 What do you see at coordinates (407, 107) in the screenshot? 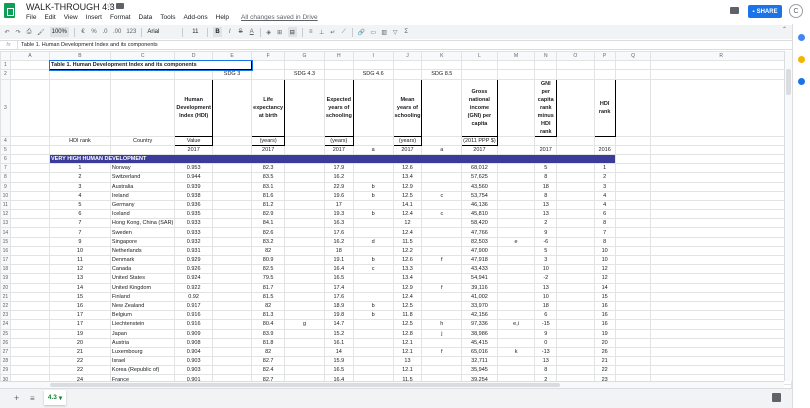
I see `column-title: Mean years of schooling` at bounding box center [407, 107].